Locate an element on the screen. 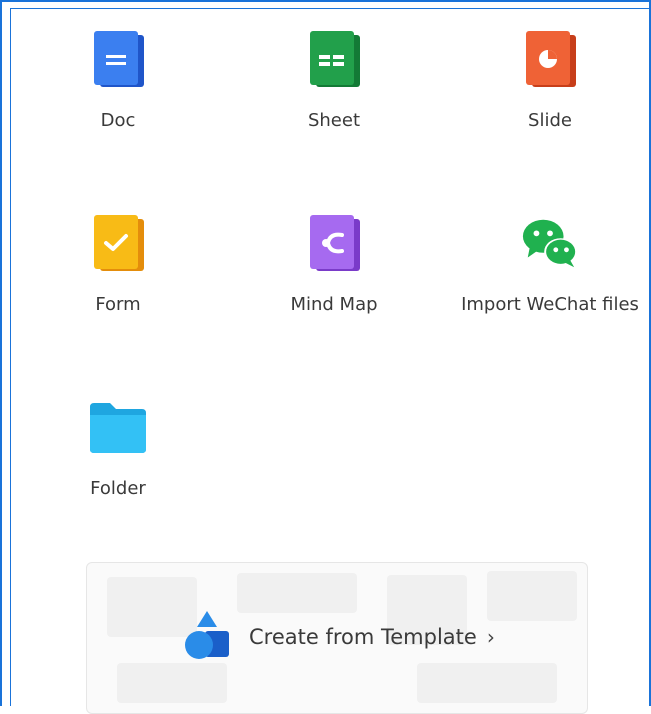  tile-mind-map: Mind Map is located at coordinates (334, 279).